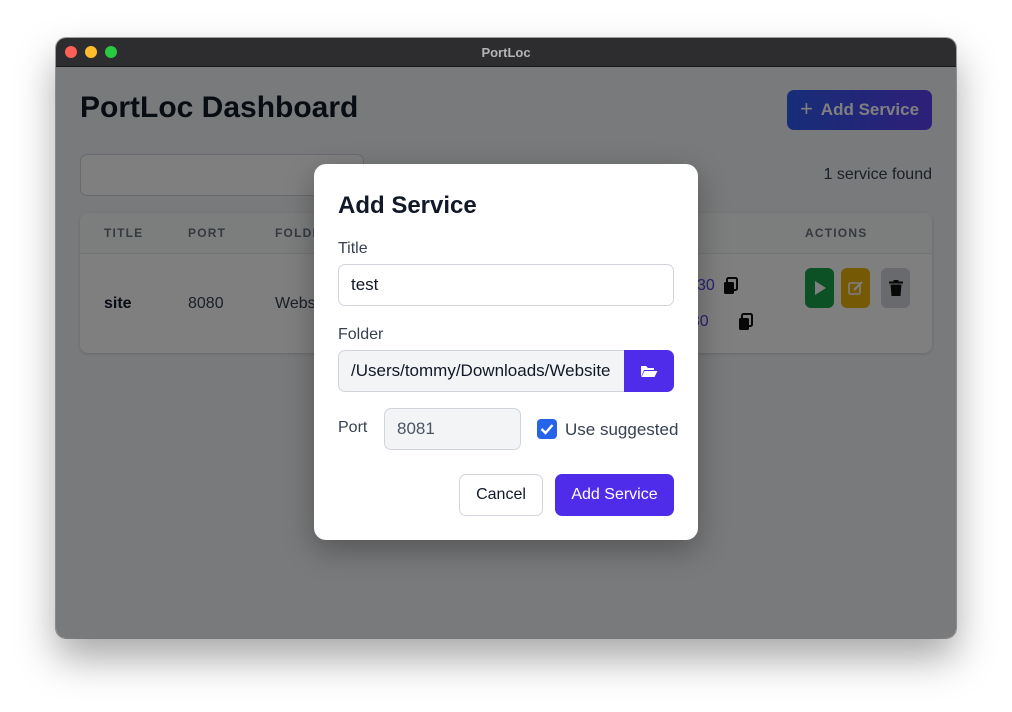  Describe the element at coordinates (452, 429) in the screenshot. I see `port-field` at that location.